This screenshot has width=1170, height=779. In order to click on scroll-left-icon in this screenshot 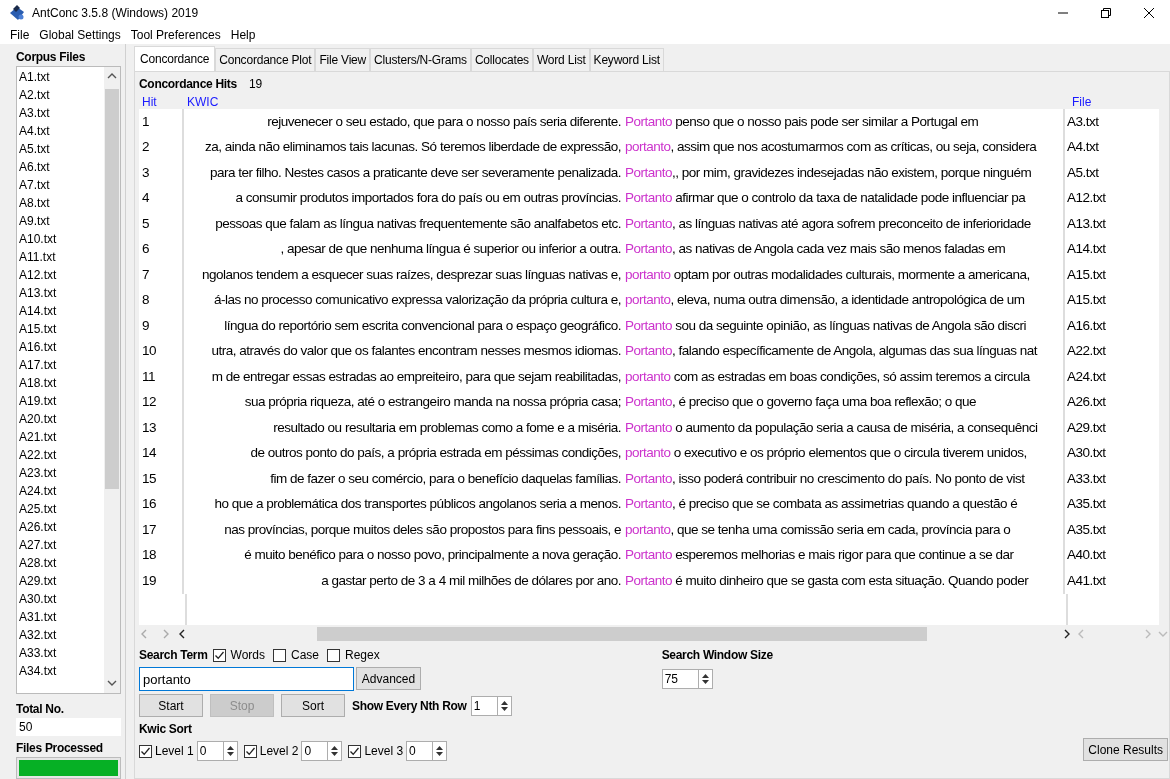, I will do `click(182, 633)`.